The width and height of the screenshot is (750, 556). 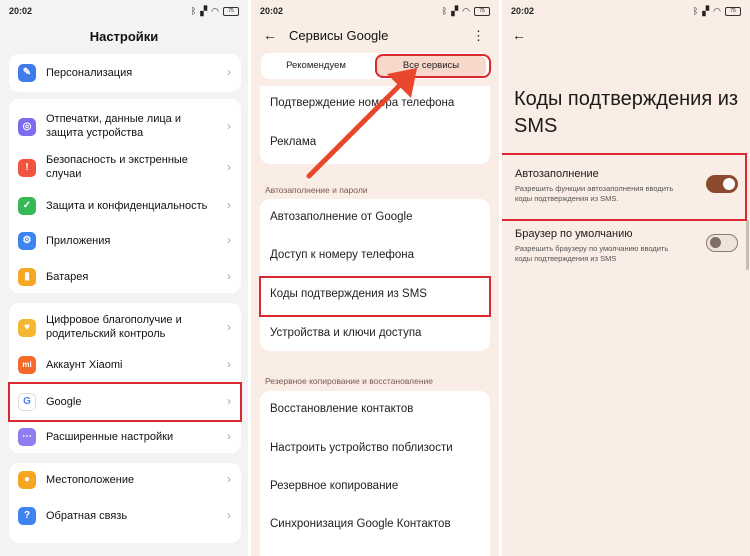 I want to click on settings-card-4: ● Местоположение › ? Обратная связь ›, so click(x=125, y=503).